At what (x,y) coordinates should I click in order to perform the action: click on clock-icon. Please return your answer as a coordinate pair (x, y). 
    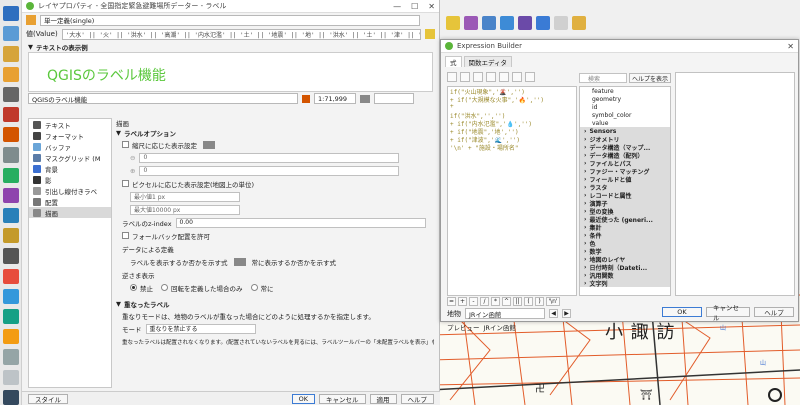
    Looking at the image, I should click on (10, 357).